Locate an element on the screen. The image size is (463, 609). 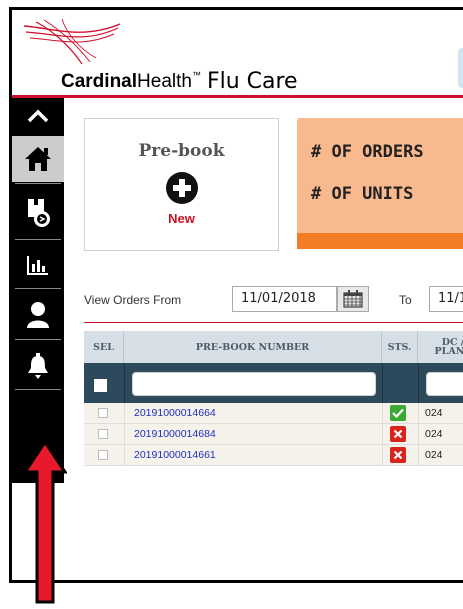
date-filter-bar: View Orders From 11/01/2018 To 11/18 is located at coordinates (263, 298).